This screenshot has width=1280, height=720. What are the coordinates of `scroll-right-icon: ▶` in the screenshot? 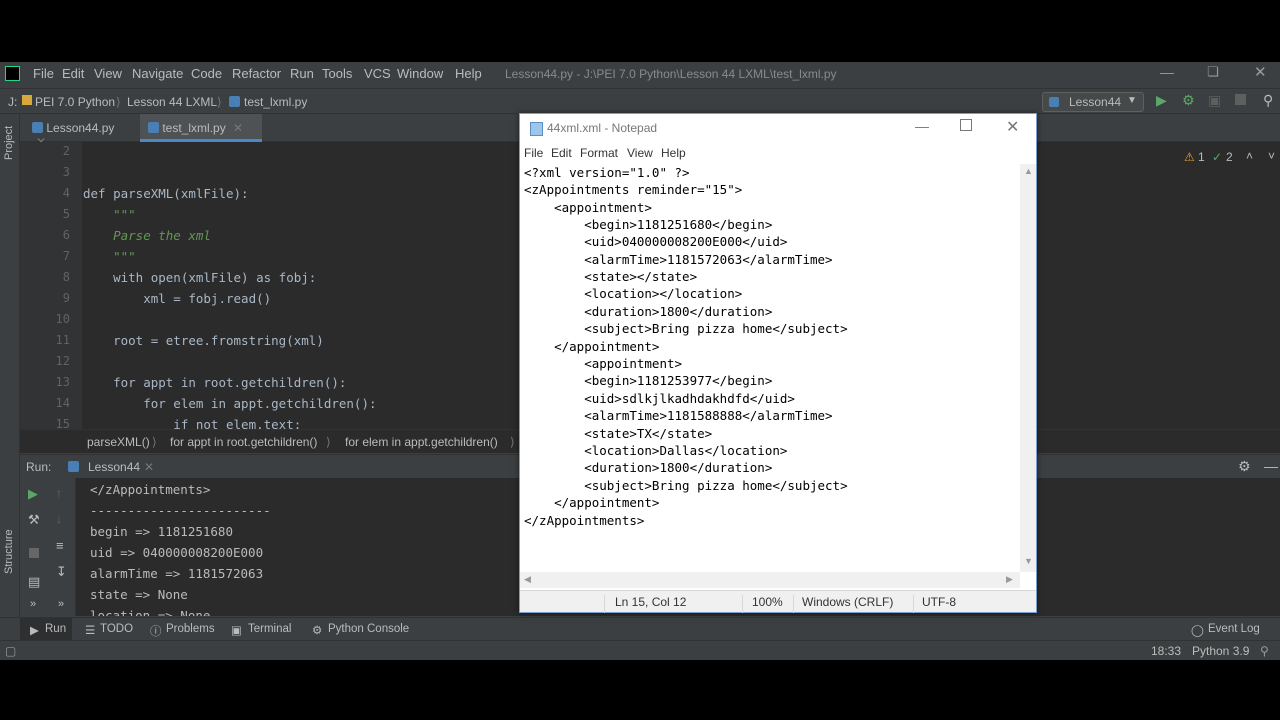 It's located at (1009, 579).